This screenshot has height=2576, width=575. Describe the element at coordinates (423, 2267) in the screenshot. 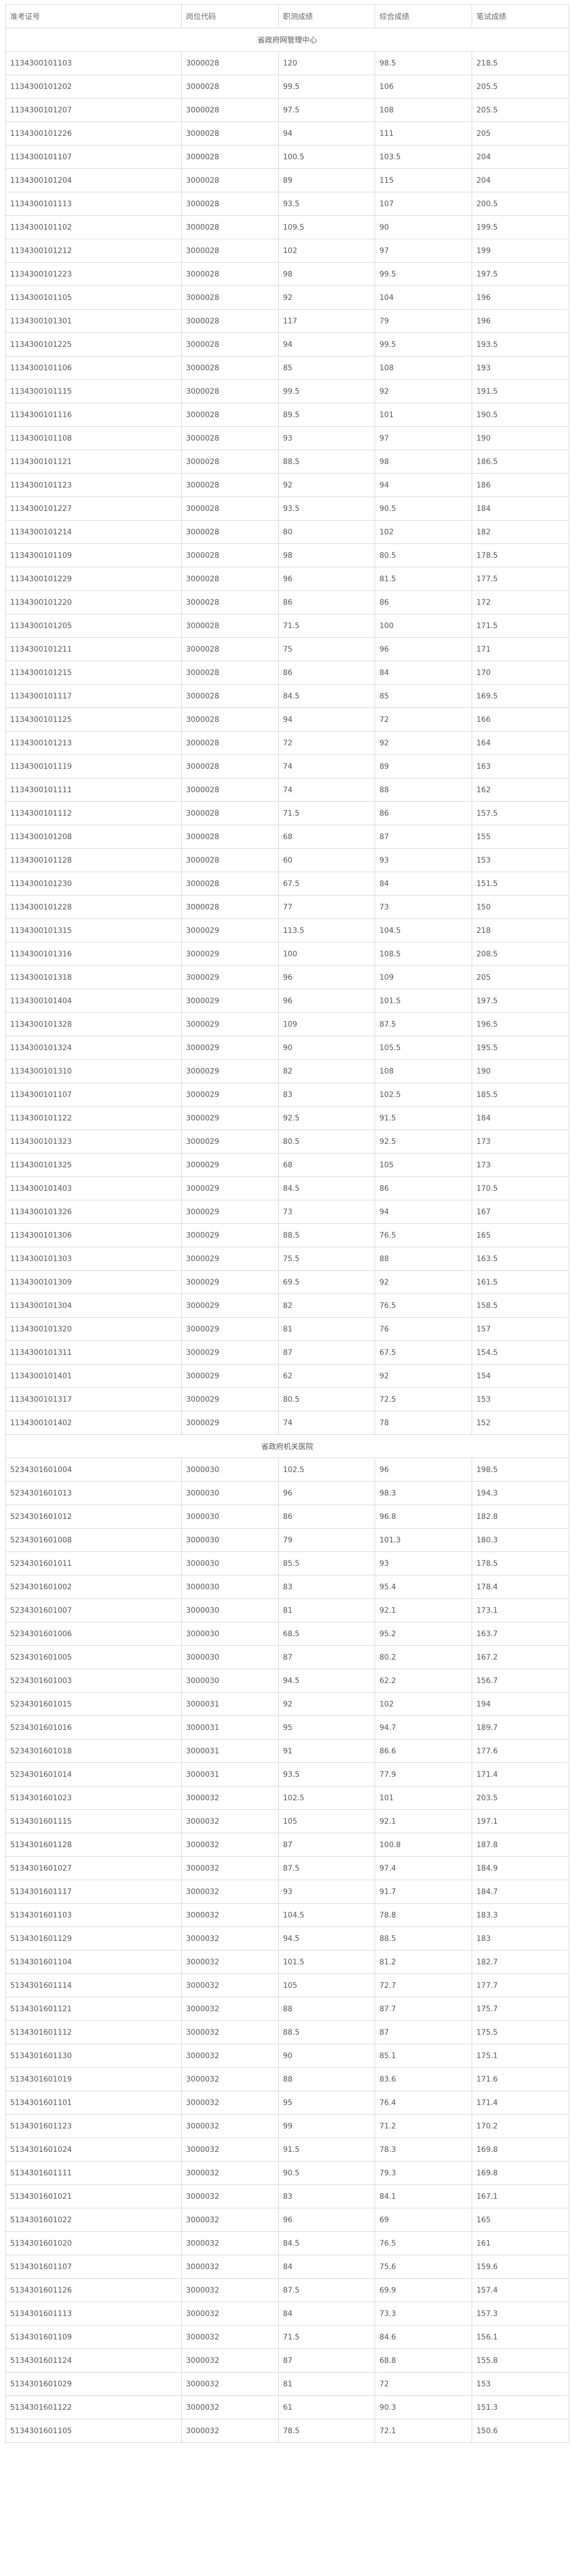

I see `cell-comprehensive-score: 75.6` at that location.